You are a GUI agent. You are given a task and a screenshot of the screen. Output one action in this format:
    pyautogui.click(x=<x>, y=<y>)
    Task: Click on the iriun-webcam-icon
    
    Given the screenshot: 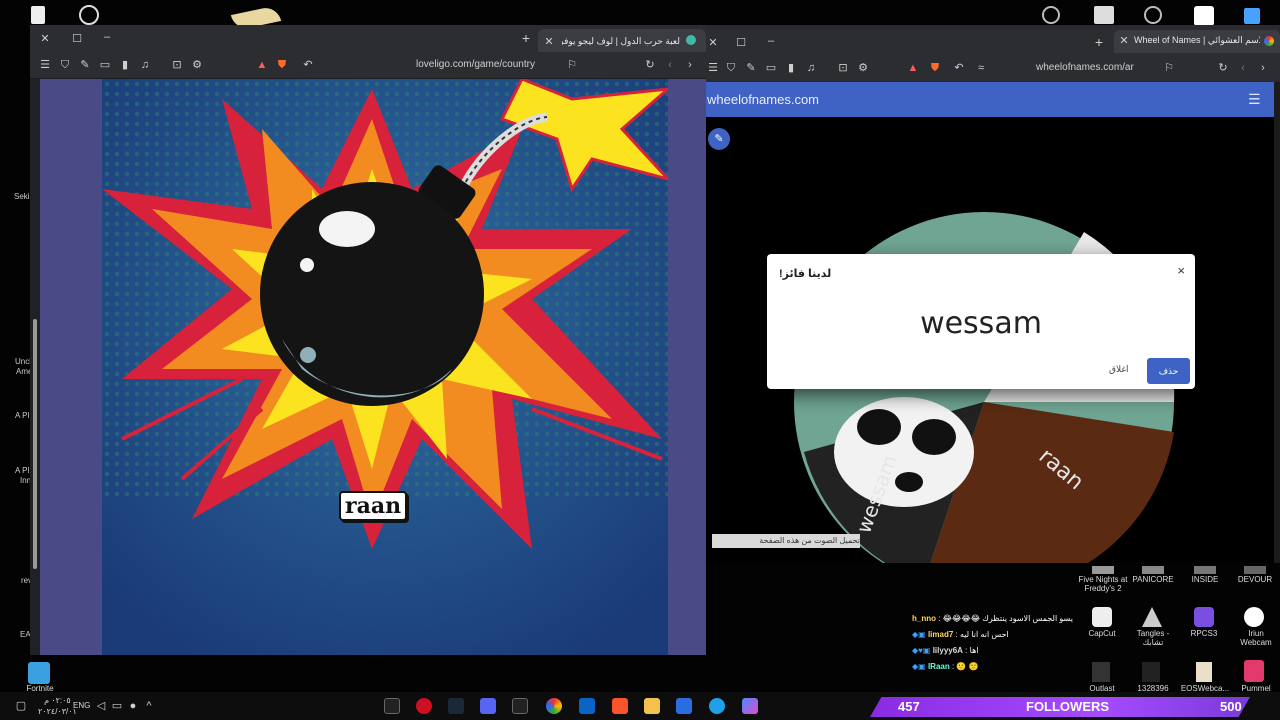 What is the action you would take?
    pyautogui.click(x=1254, y=617)
    